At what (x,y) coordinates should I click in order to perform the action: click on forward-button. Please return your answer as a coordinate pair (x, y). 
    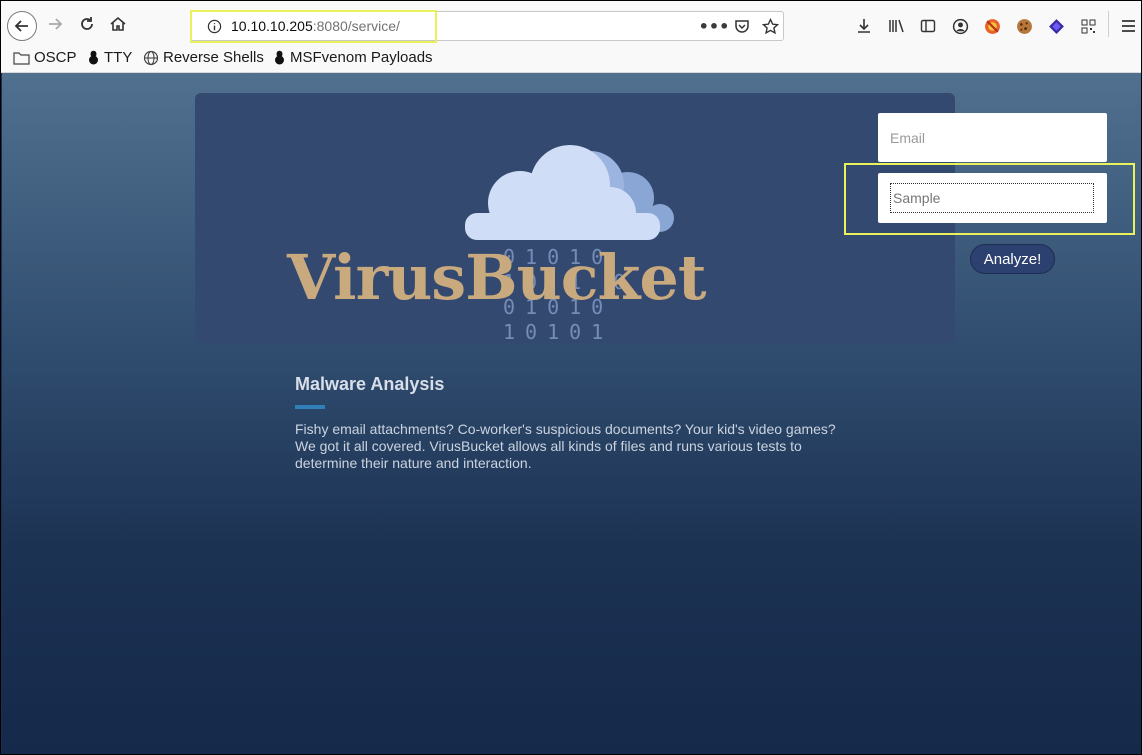
    Looking at the image, I should click on (55, 24).